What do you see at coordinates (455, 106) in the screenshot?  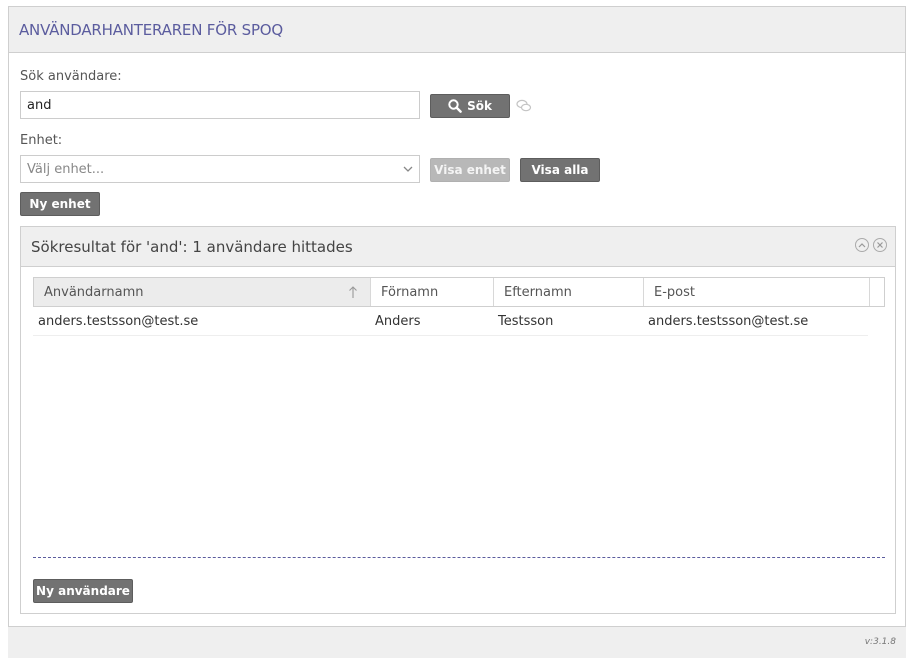 I see `search-icon` at bounding box center [455, 106].